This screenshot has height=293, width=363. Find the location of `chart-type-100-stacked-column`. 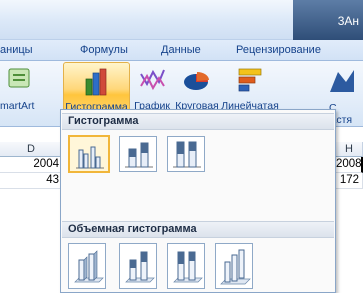

chart-type-100-stacked-column is located at coordinates (186, 154).